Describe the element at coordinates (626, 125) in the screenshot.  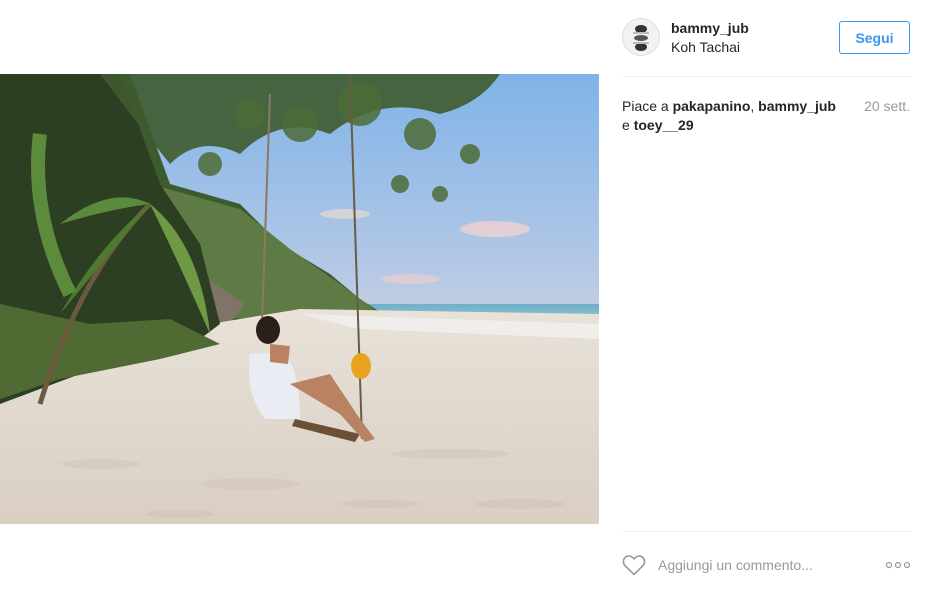
I see `likes-conjunction: e` at that location.